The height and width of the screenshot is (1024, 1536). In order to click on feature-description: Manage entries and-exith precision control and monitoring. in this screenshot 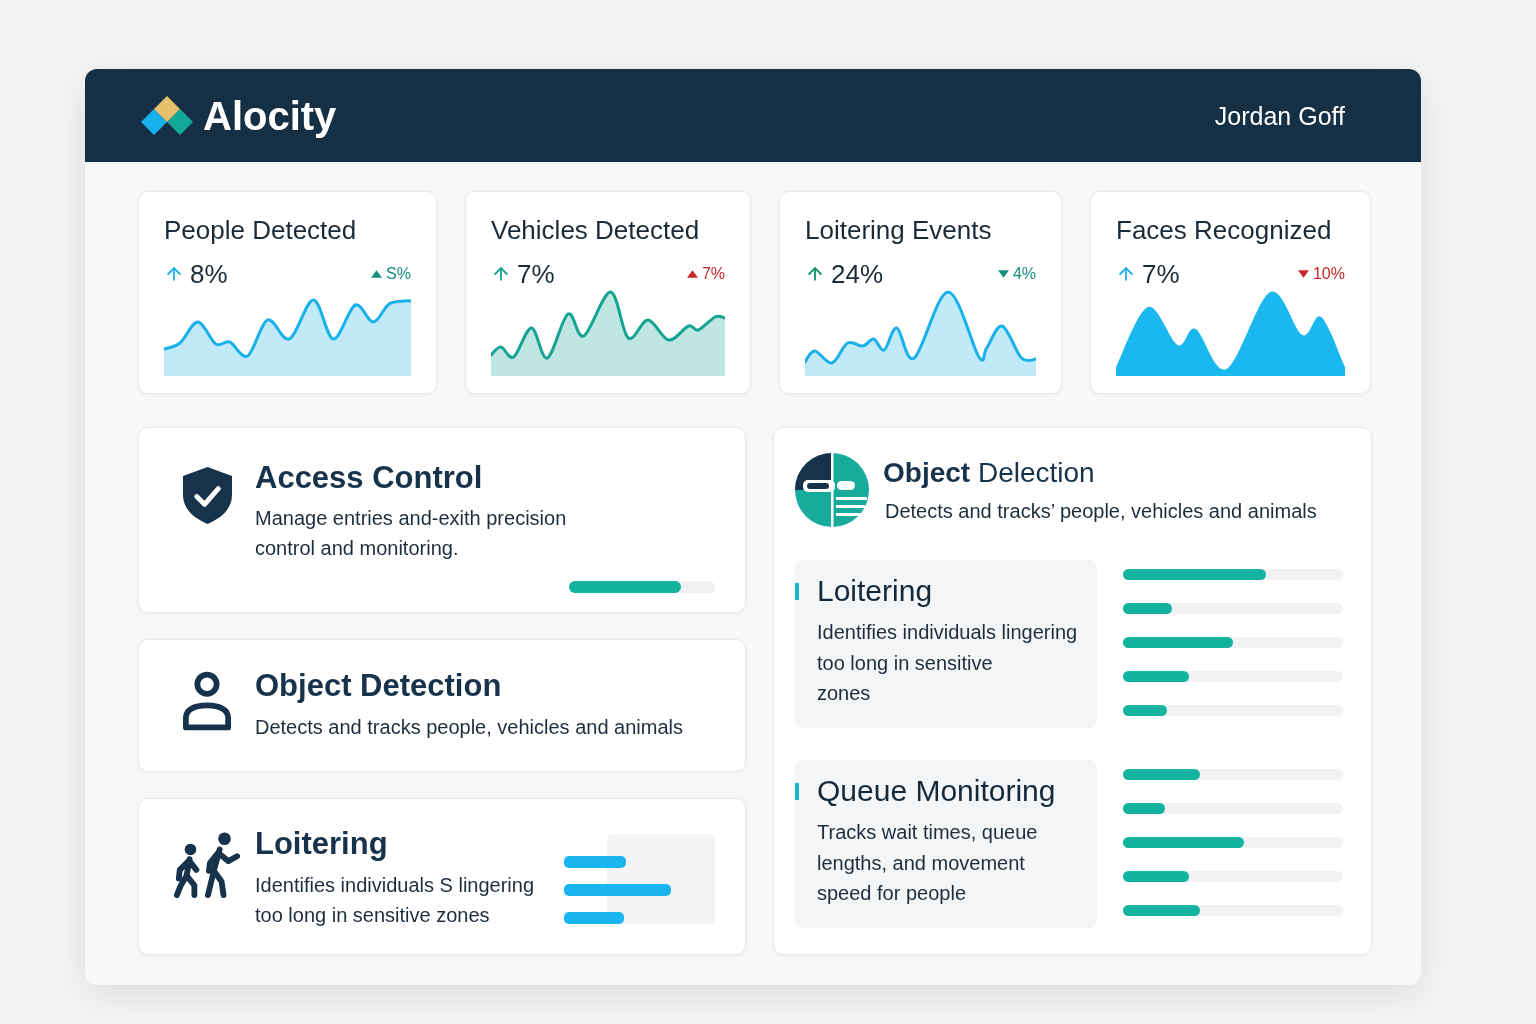, I will do `click(411, 533)`.